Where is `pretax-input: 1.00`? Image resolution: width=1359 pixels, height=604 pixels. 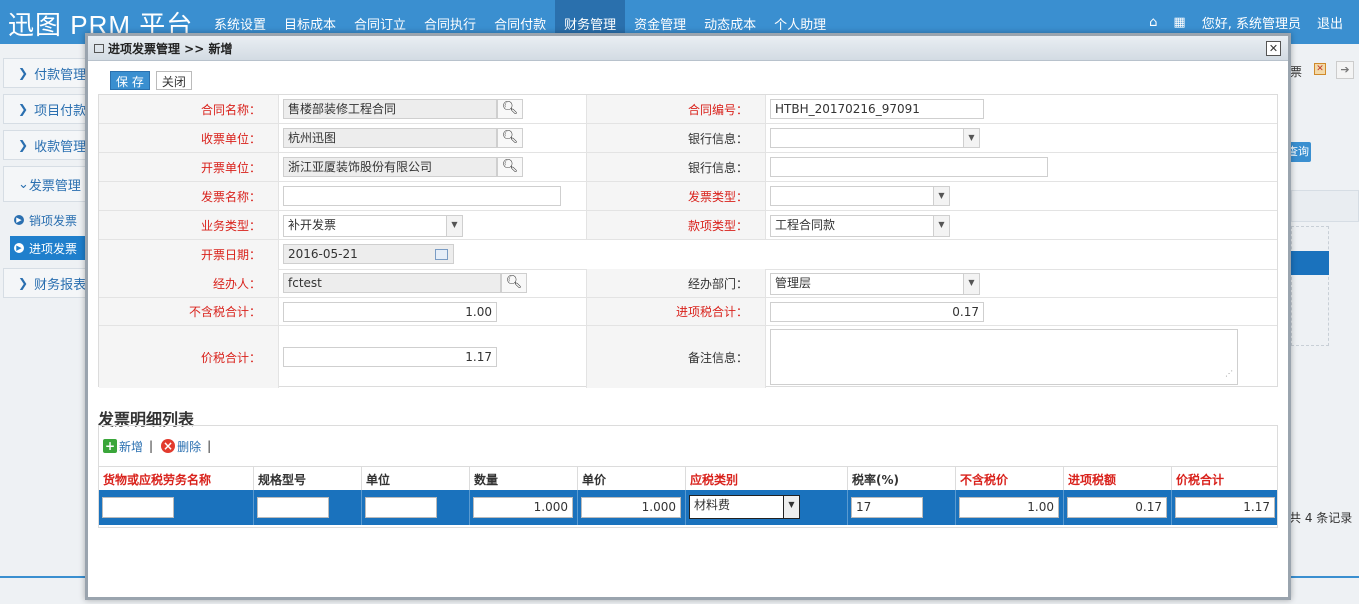
pretax-input: 1.00 is located at coordinates (1009, 507).